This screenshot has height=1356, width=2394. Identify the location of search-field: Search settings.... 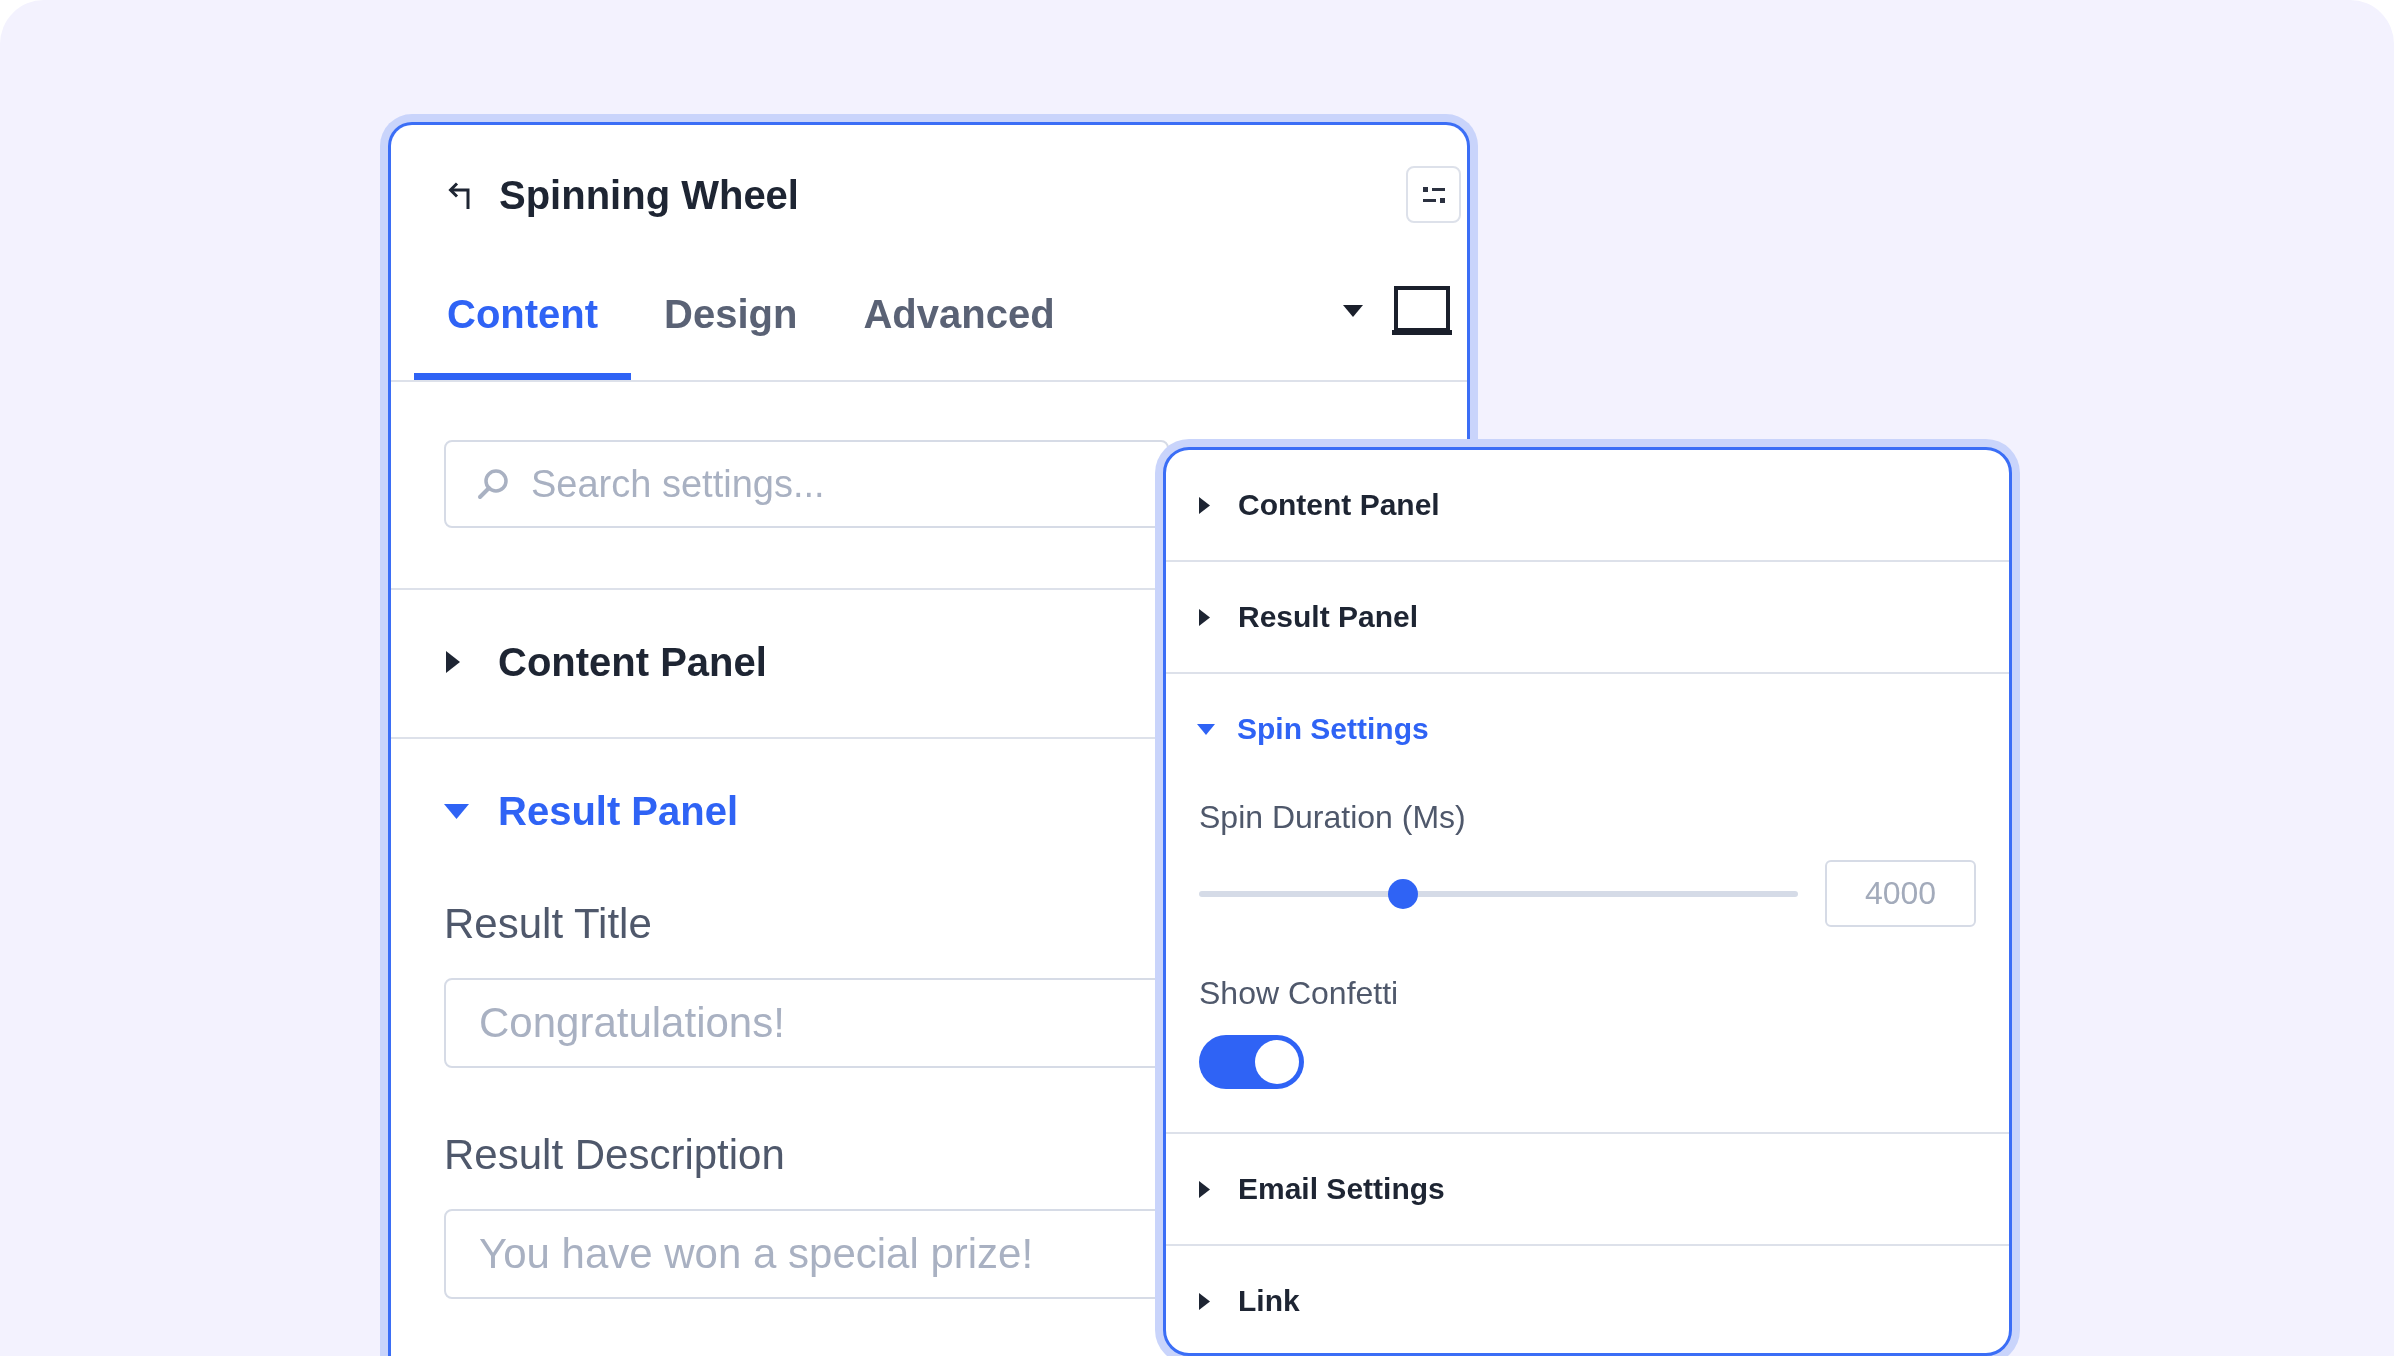
(806, 484).